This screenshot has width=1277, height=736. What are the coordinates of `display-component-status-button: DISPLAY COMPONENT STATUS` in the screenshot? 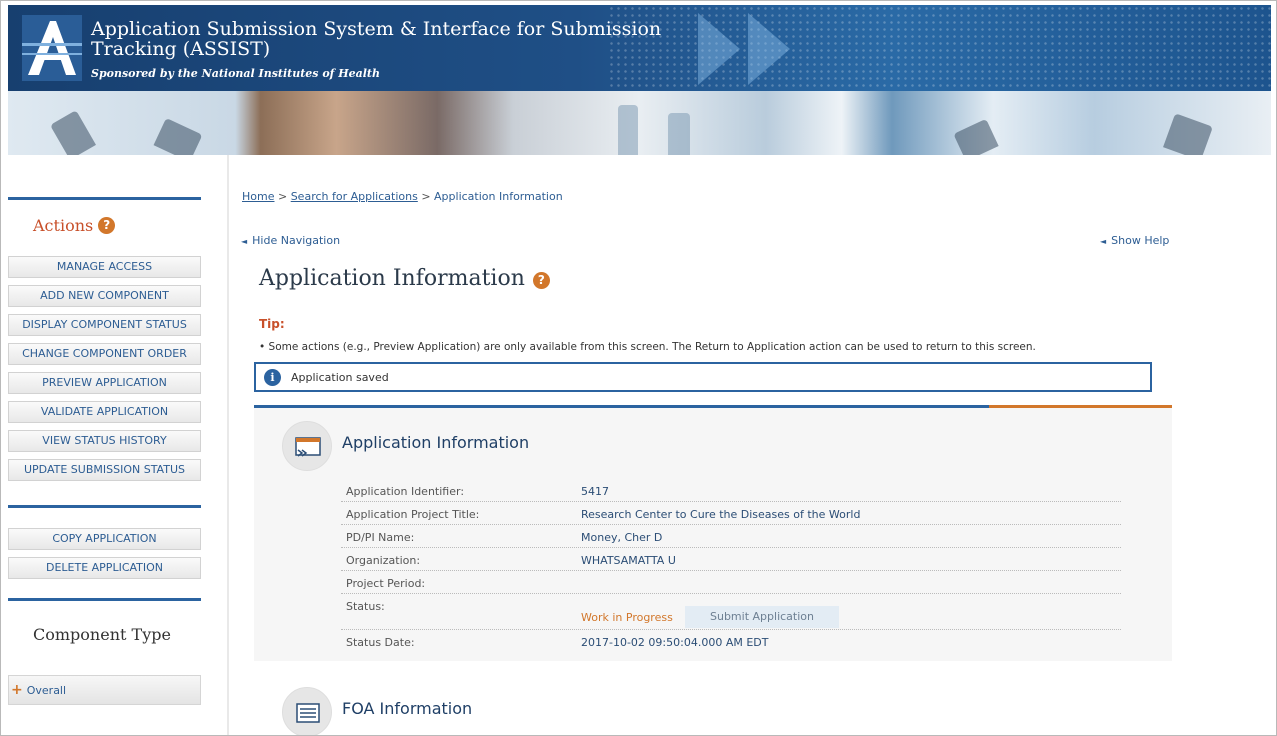 It's located at (104, 325).